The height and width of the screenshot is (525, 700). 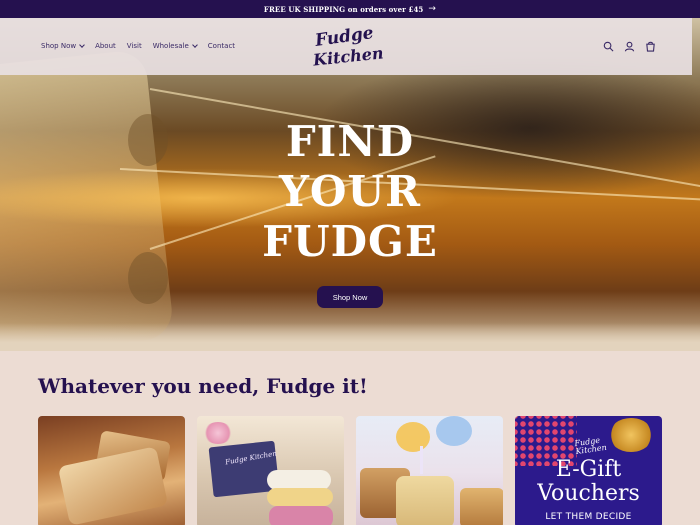 I want to click on announcement-text: FREE UK SHIPPING on orders over £45, so click(x=343, y=9).